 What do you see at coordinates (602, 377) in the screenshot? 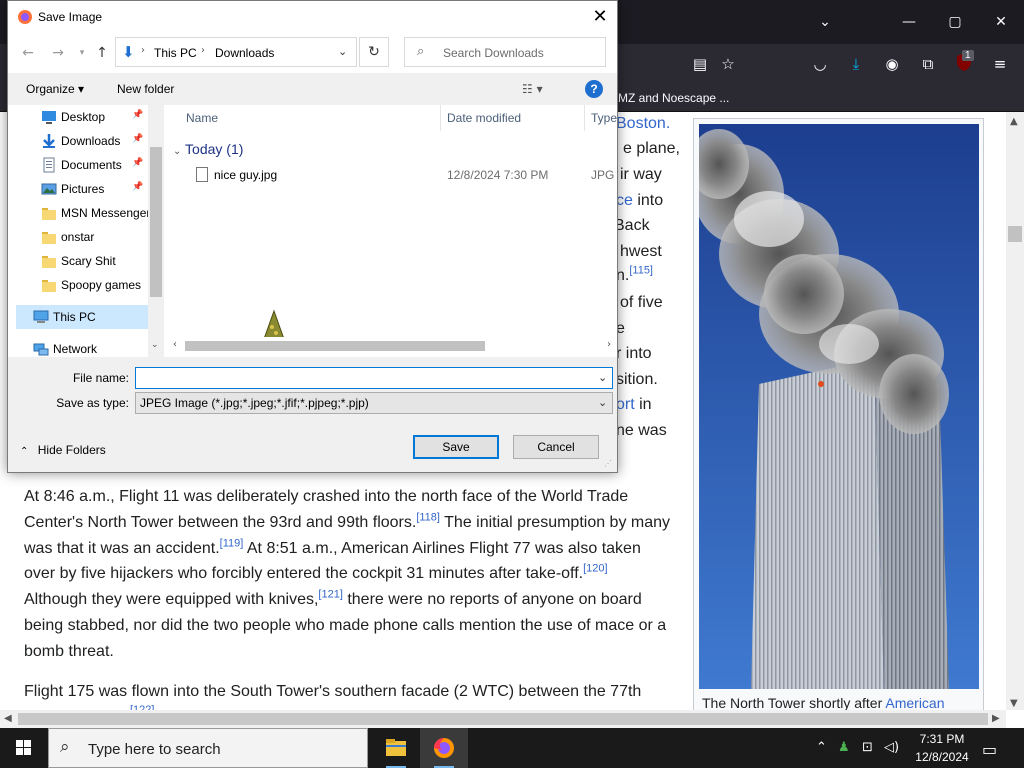
I see `file-name-dropdown-icon: ⌄` at bounding box center [602, 377].